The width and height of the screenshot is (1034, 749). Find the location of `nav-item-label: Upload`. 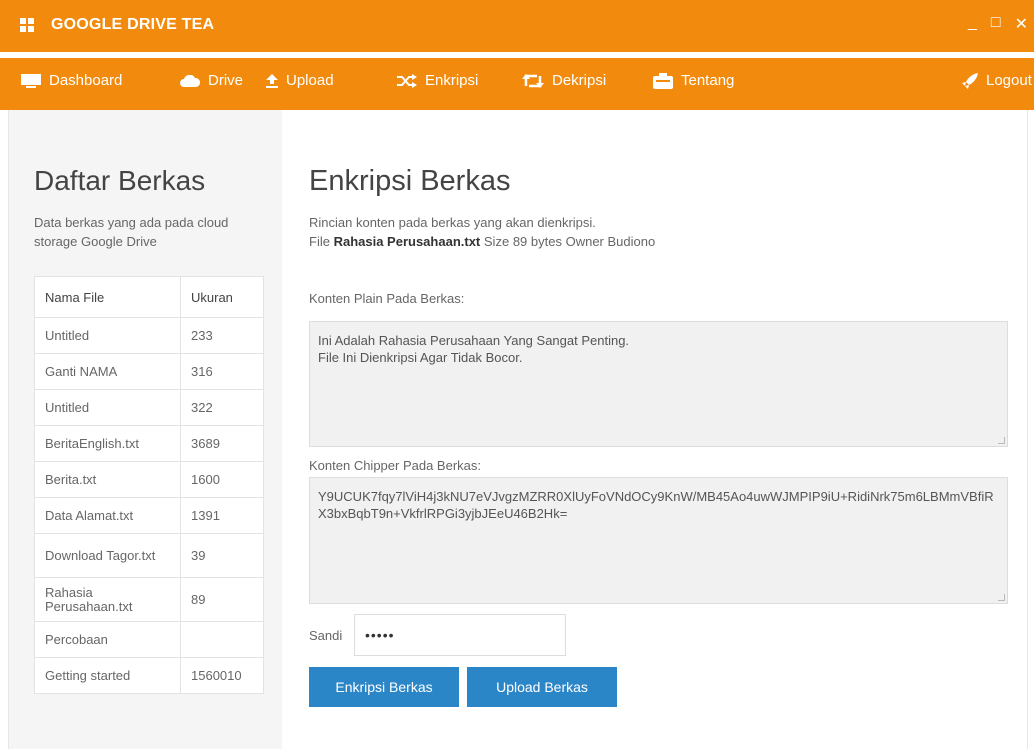

nav-item-label: Upload is located at coordinates (310, 80).